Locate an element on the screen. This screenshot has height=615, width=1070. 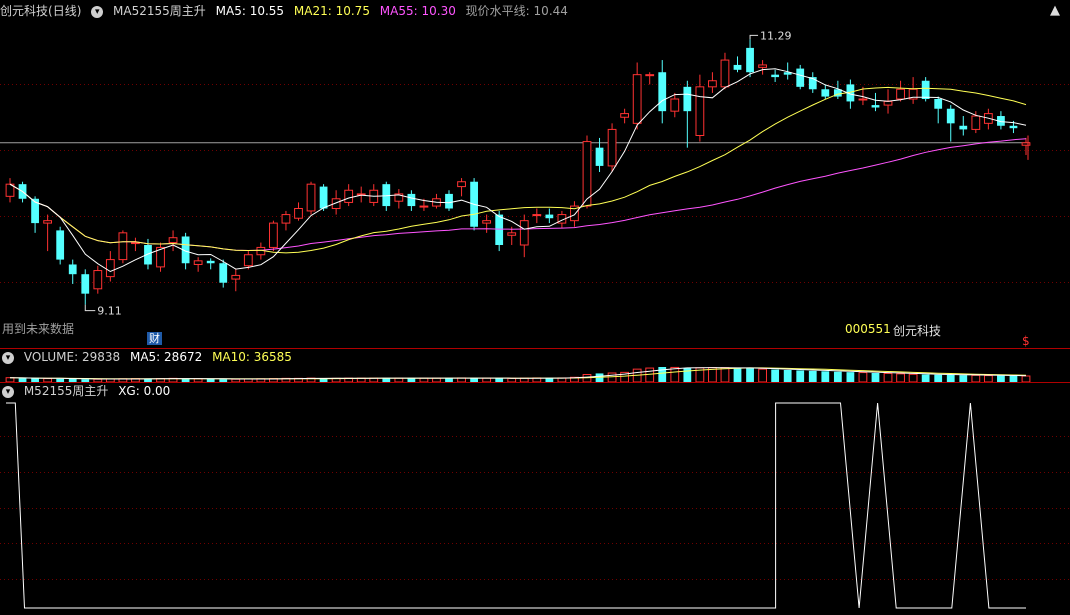
level-value: 10.44 is located at coordinates (550, 11).